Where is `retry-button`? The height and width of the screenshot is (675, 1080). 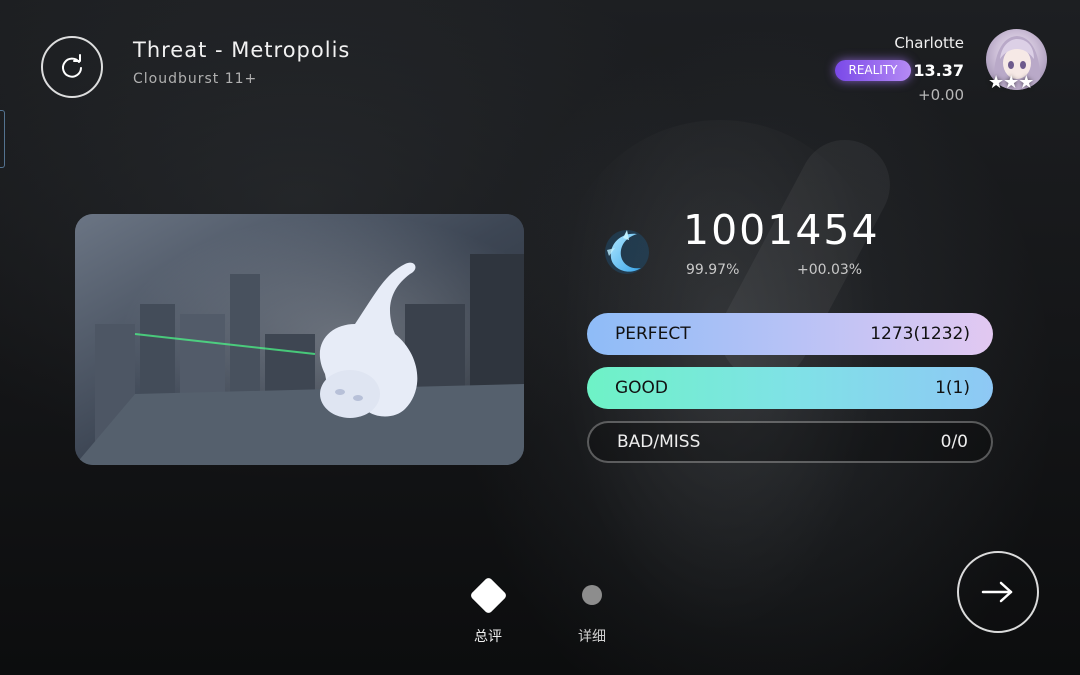 retry-button is located at coordinates (72, 67).